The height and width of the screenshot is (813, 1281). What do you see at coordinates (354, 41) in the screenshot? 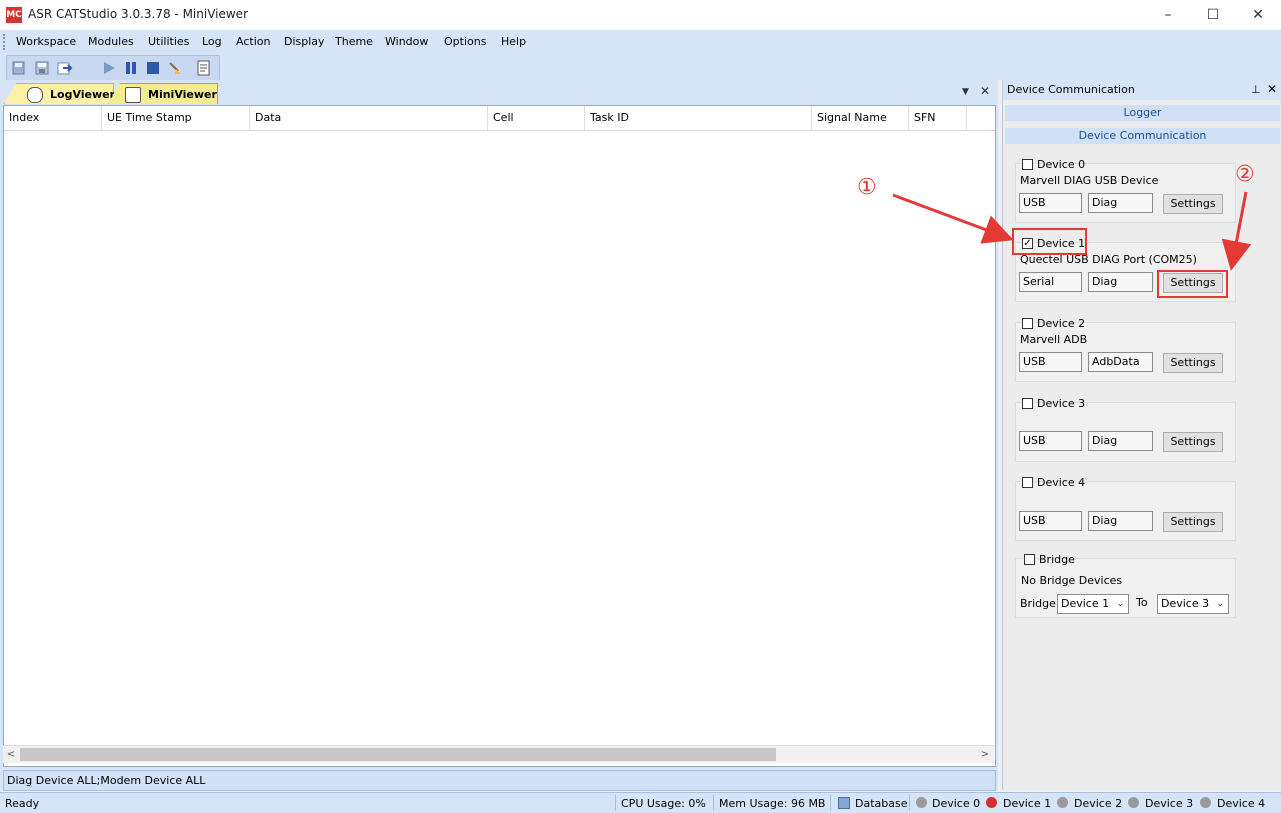
I see `menu-theme: Theme` at bounding box center [354, 41].